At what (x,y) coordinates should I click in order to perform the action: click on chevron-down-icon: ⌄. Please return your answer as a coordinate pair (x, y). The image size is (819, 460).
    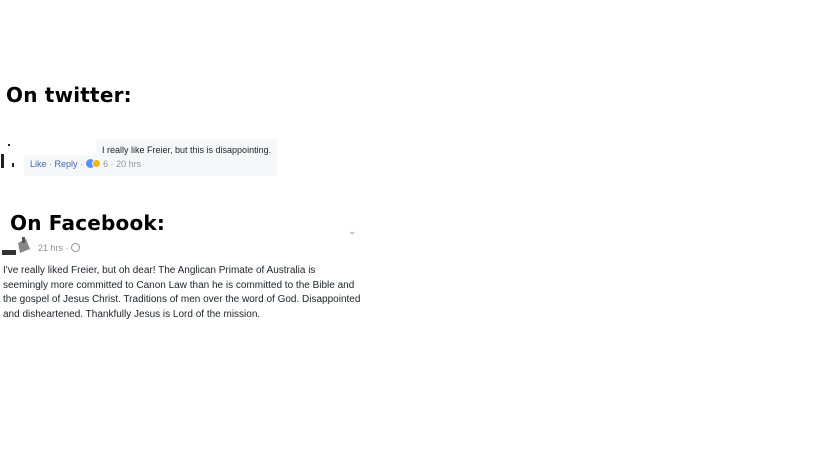
    Looking at the image, I should click on (352, 231).